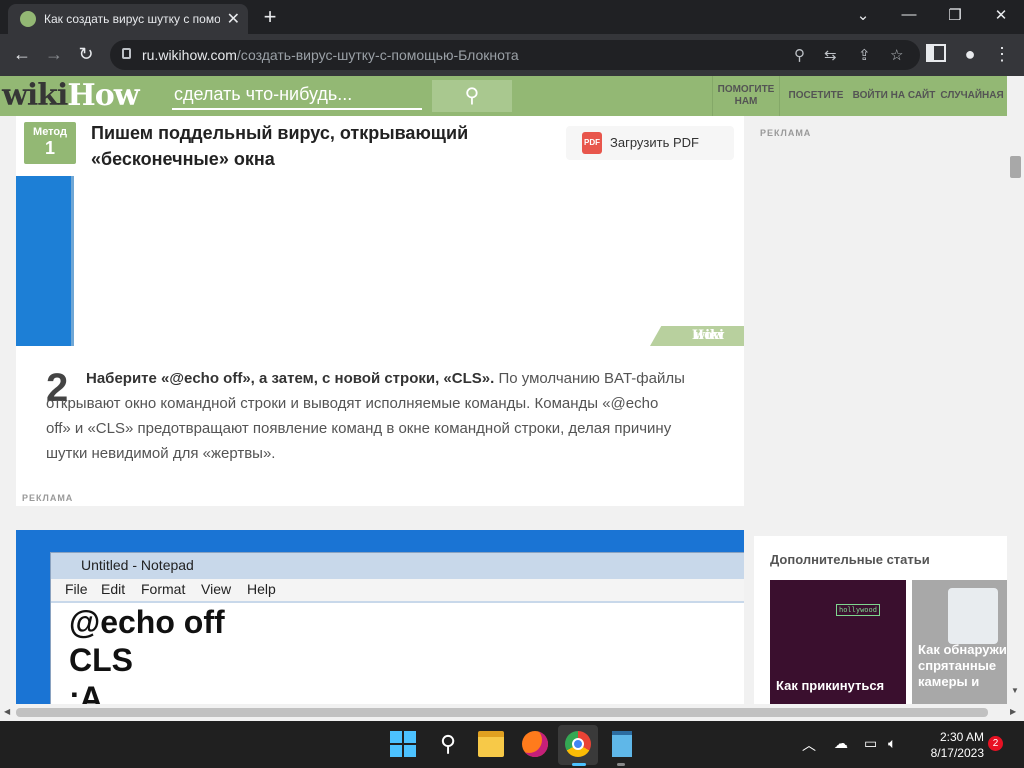 The width and height of the screenshot is (1024, 768). I want to click on notepad-menu-help: Help, so click(261, 589).